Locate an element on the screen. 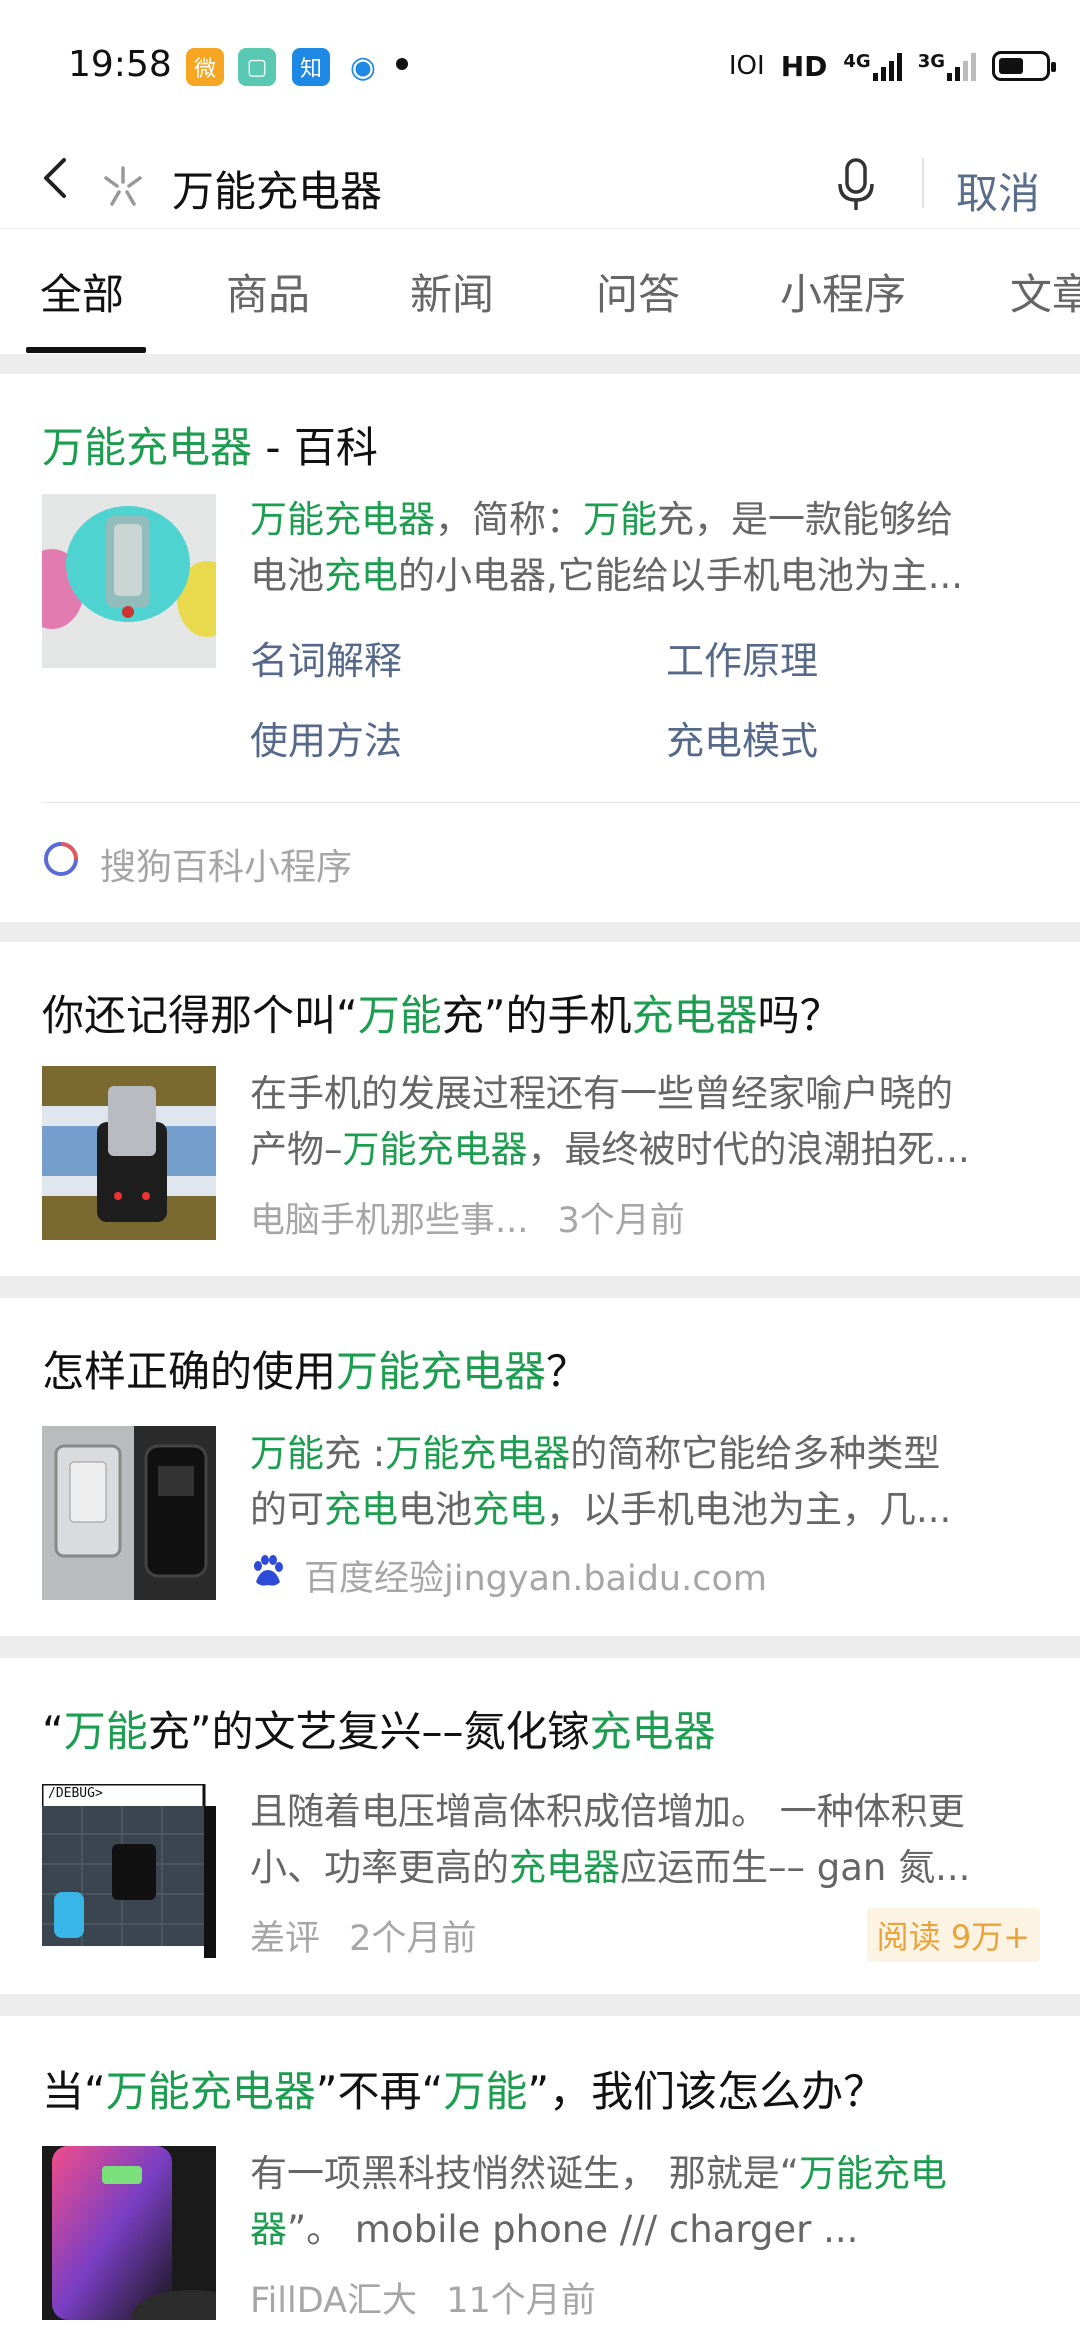  text-segment: 吗？ is located at coordinates (799, 1015).